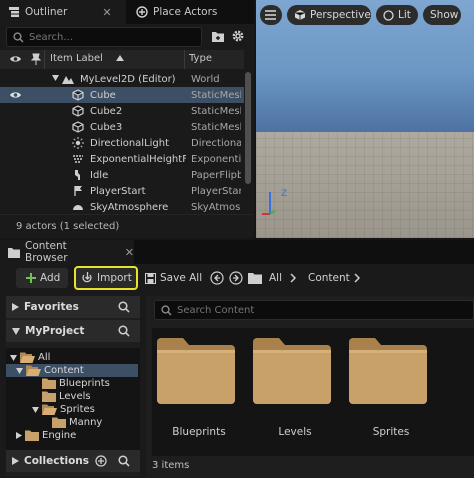 Image resolution: width=474 pixels, height=478 pixels. What do you see at coordinates (248, 128) in the screenshot?
I see `outliner-scrollbar-thumb` at bounding box center [248, 128].